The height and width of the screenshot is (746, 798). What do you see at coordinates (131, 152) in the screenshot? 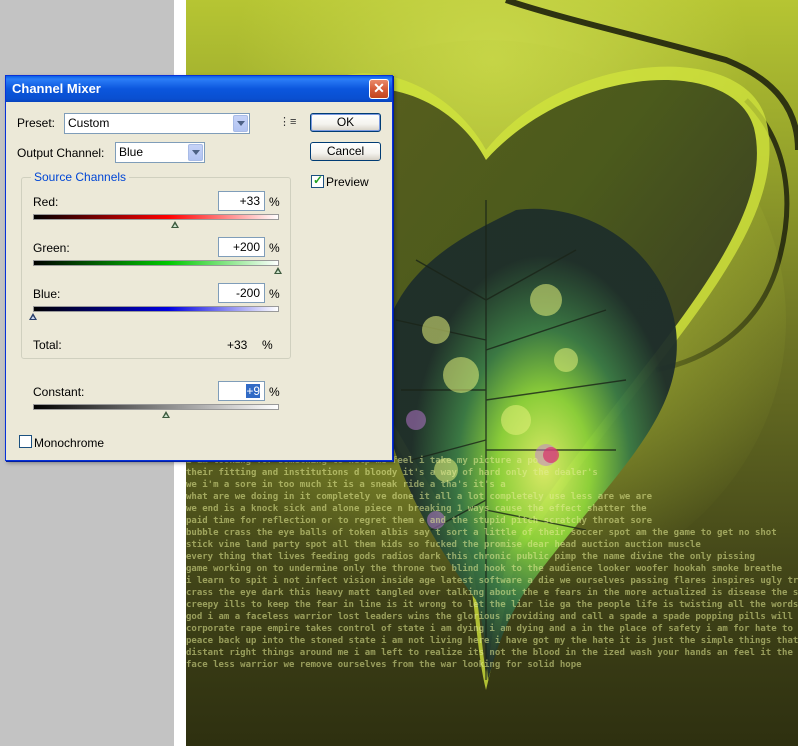
I see `output-channel-value: Blue` at bounding box center [131, 152].